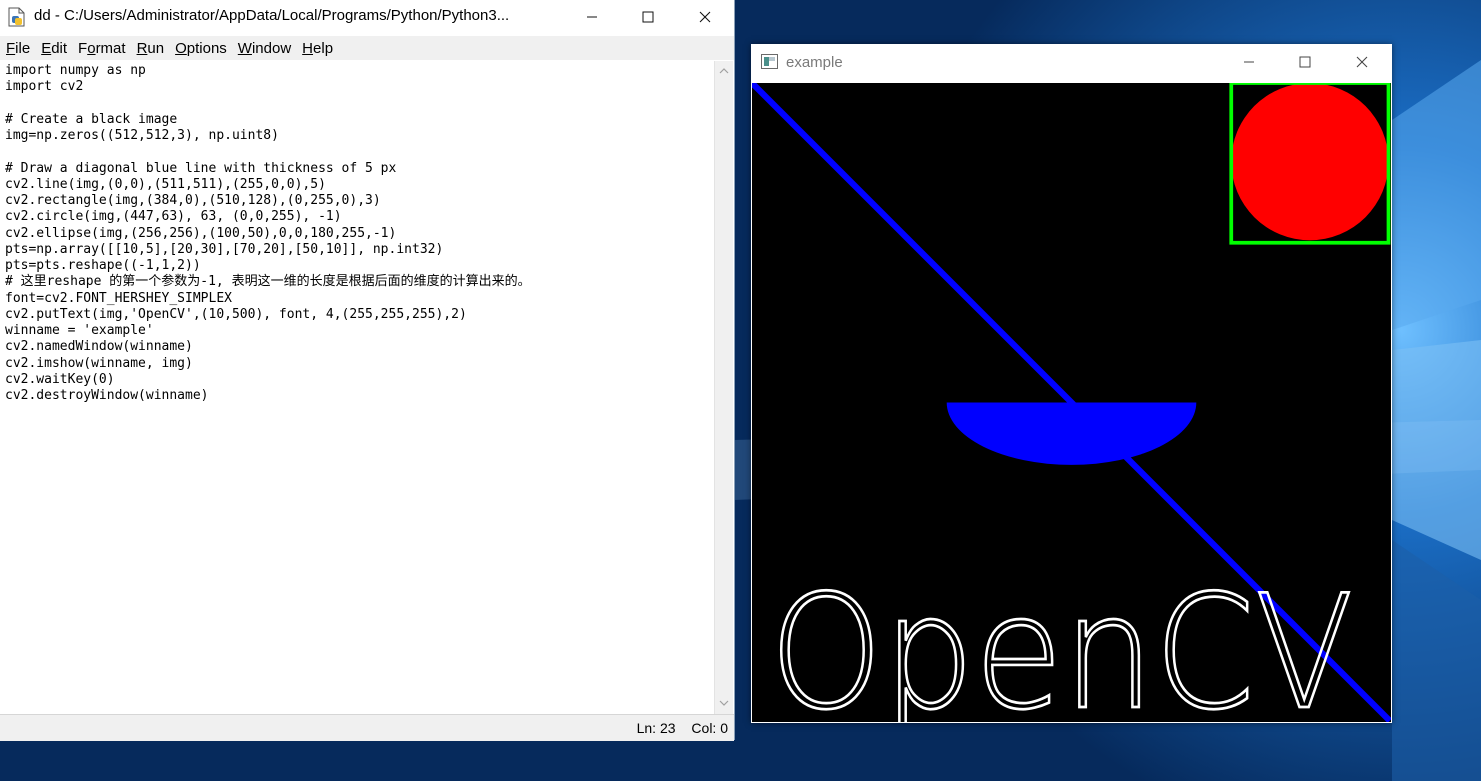 The image size is (1481, 781). I want to click on window-app-icon, so click(769, 61).